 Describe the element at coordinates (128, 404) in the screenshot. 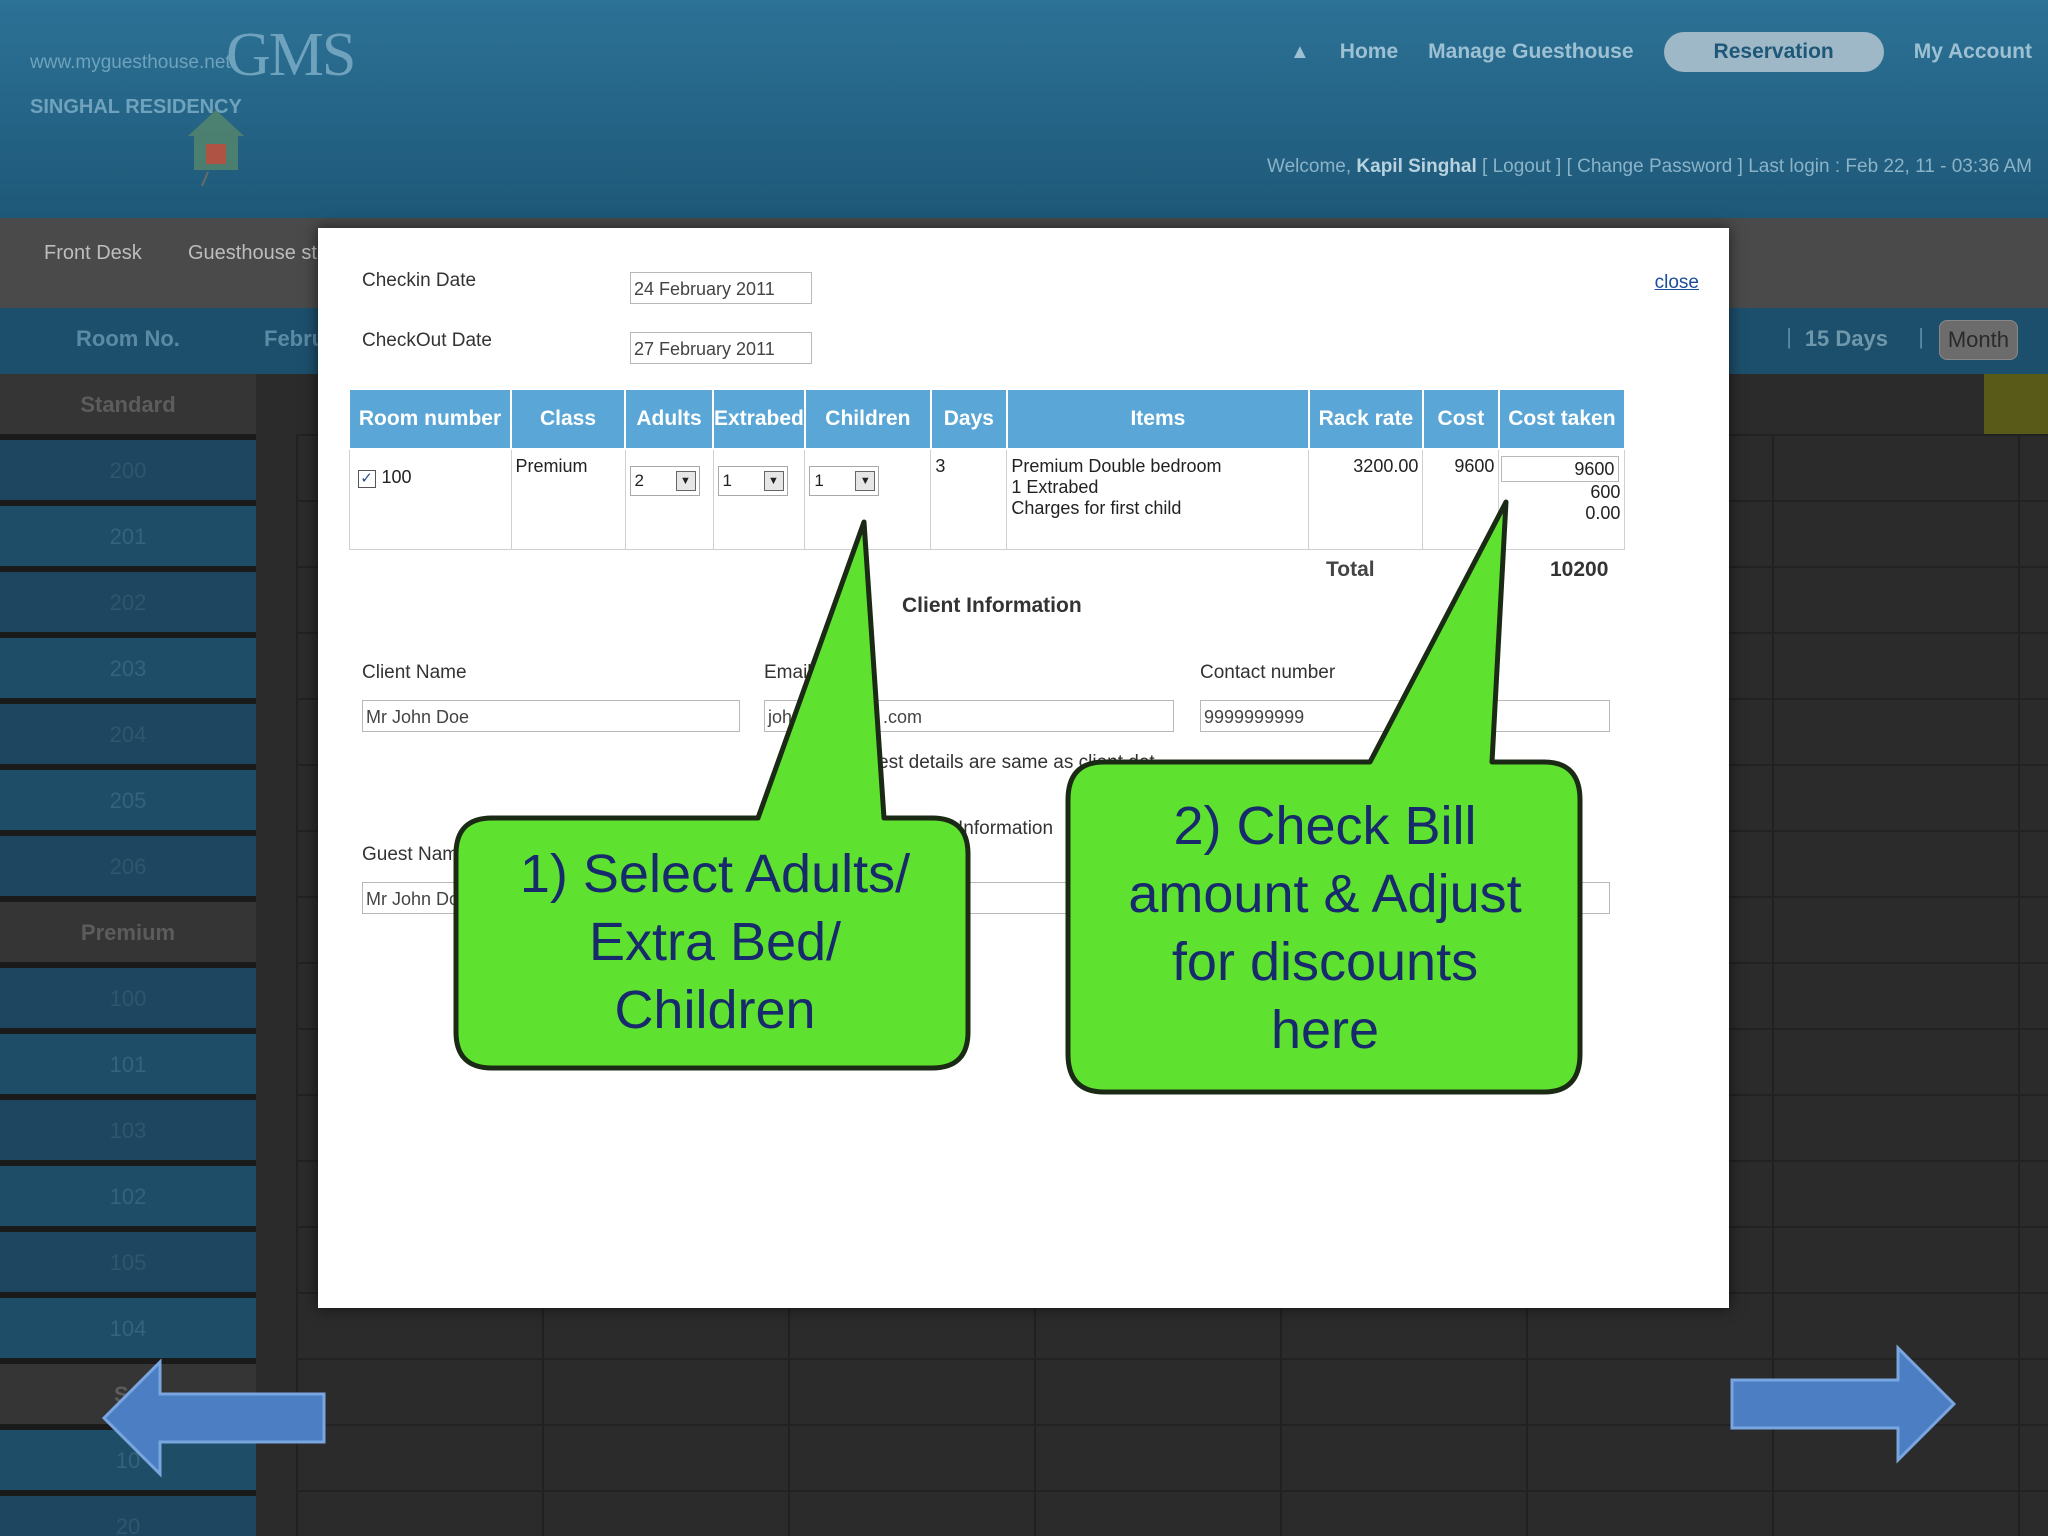

I see `room-category: Standard` at that location.